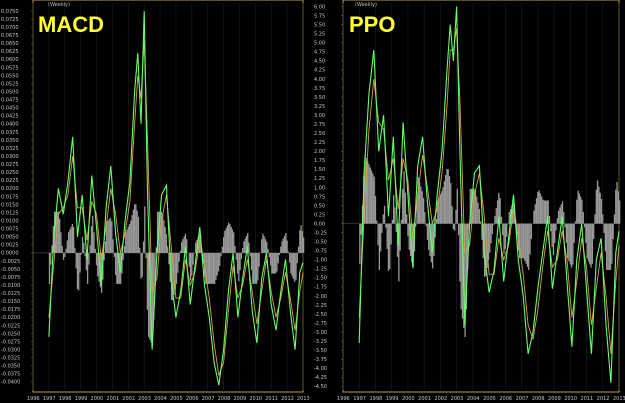 Image resolution: width=625 pixels, height=403 pixels. What do you see at coordinates (343, 399) in the screenshot?
I see `ppo-xtick-label: 1996` at bounding box center [343, 399].